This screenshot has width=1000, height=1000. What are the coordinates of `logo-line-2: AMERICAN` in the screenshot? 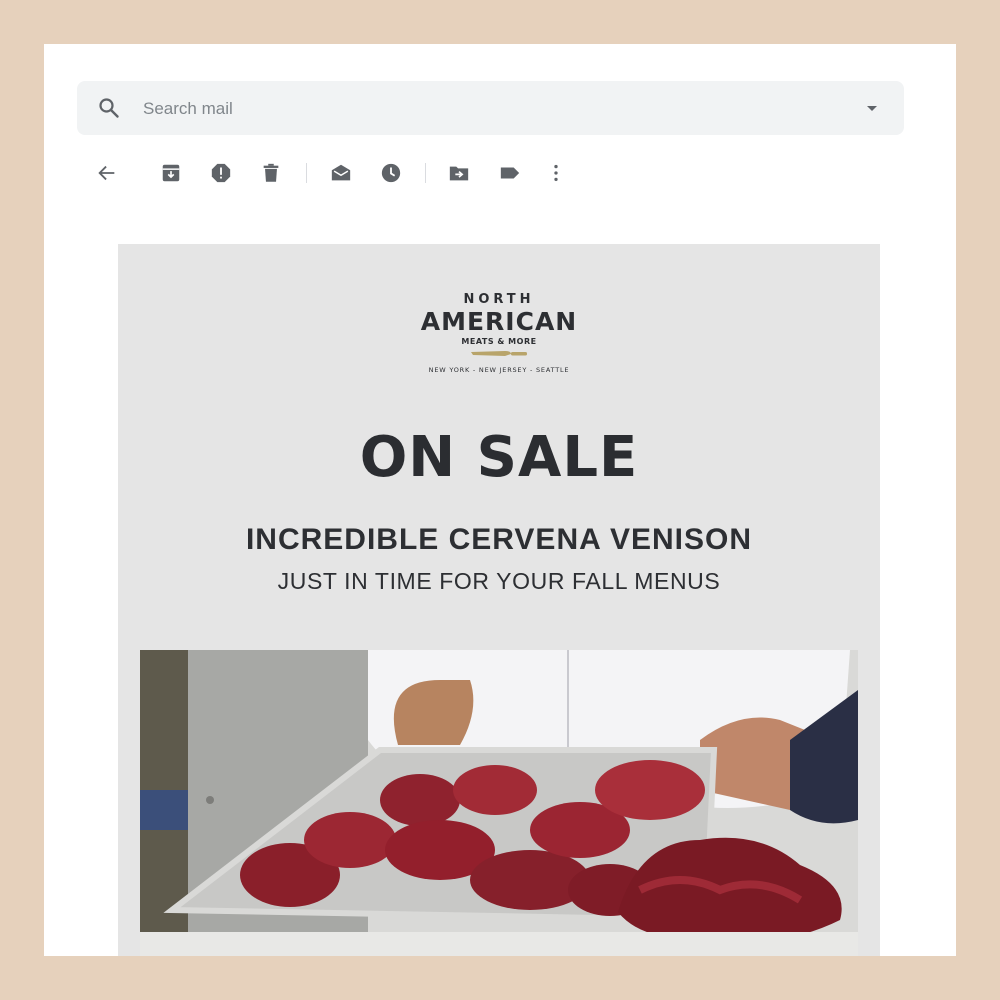 It's located at (499, 321).